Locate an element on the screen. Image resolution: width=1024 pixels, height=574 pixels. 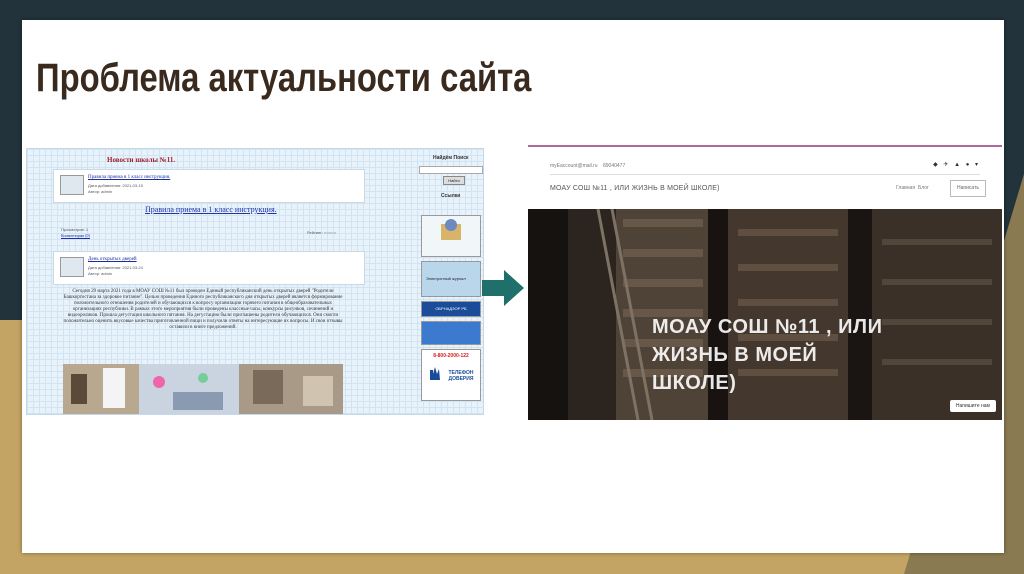
sidebar-search-input is located at coordinates (451, 170).